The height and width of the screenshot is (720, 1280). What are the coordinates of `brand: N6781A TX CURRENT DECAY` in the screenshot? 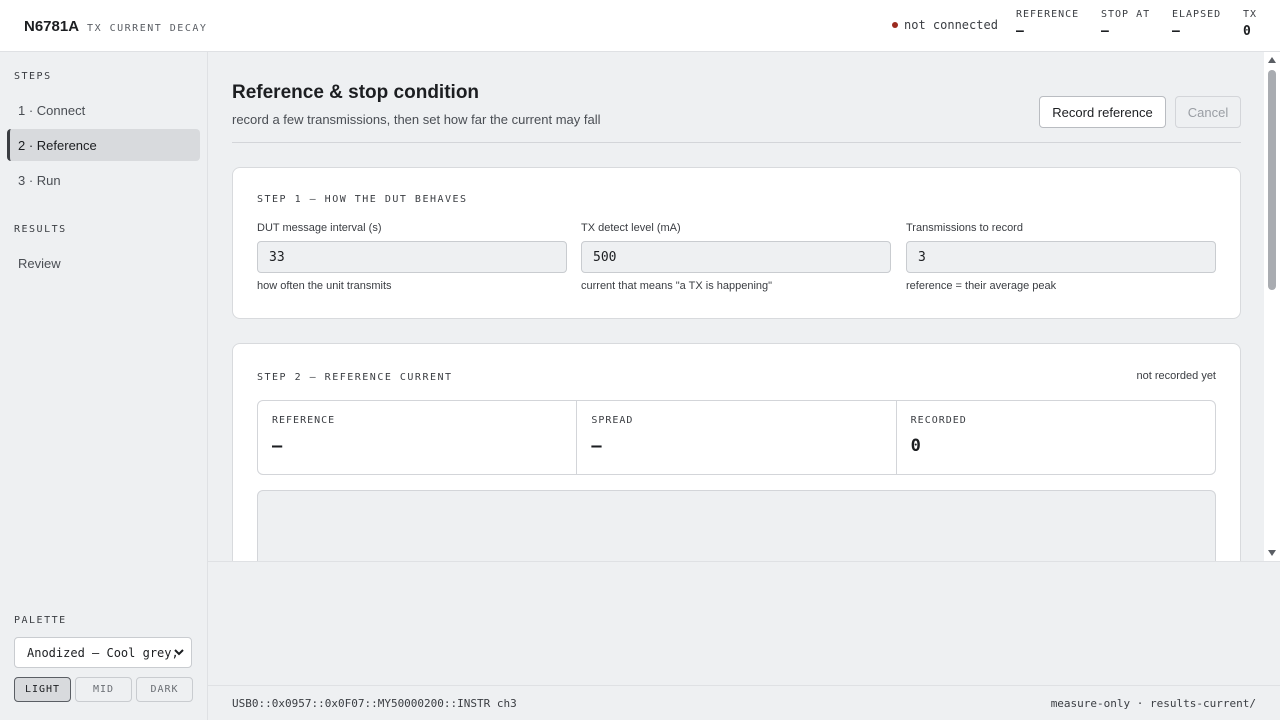 It's located at (115, 26).